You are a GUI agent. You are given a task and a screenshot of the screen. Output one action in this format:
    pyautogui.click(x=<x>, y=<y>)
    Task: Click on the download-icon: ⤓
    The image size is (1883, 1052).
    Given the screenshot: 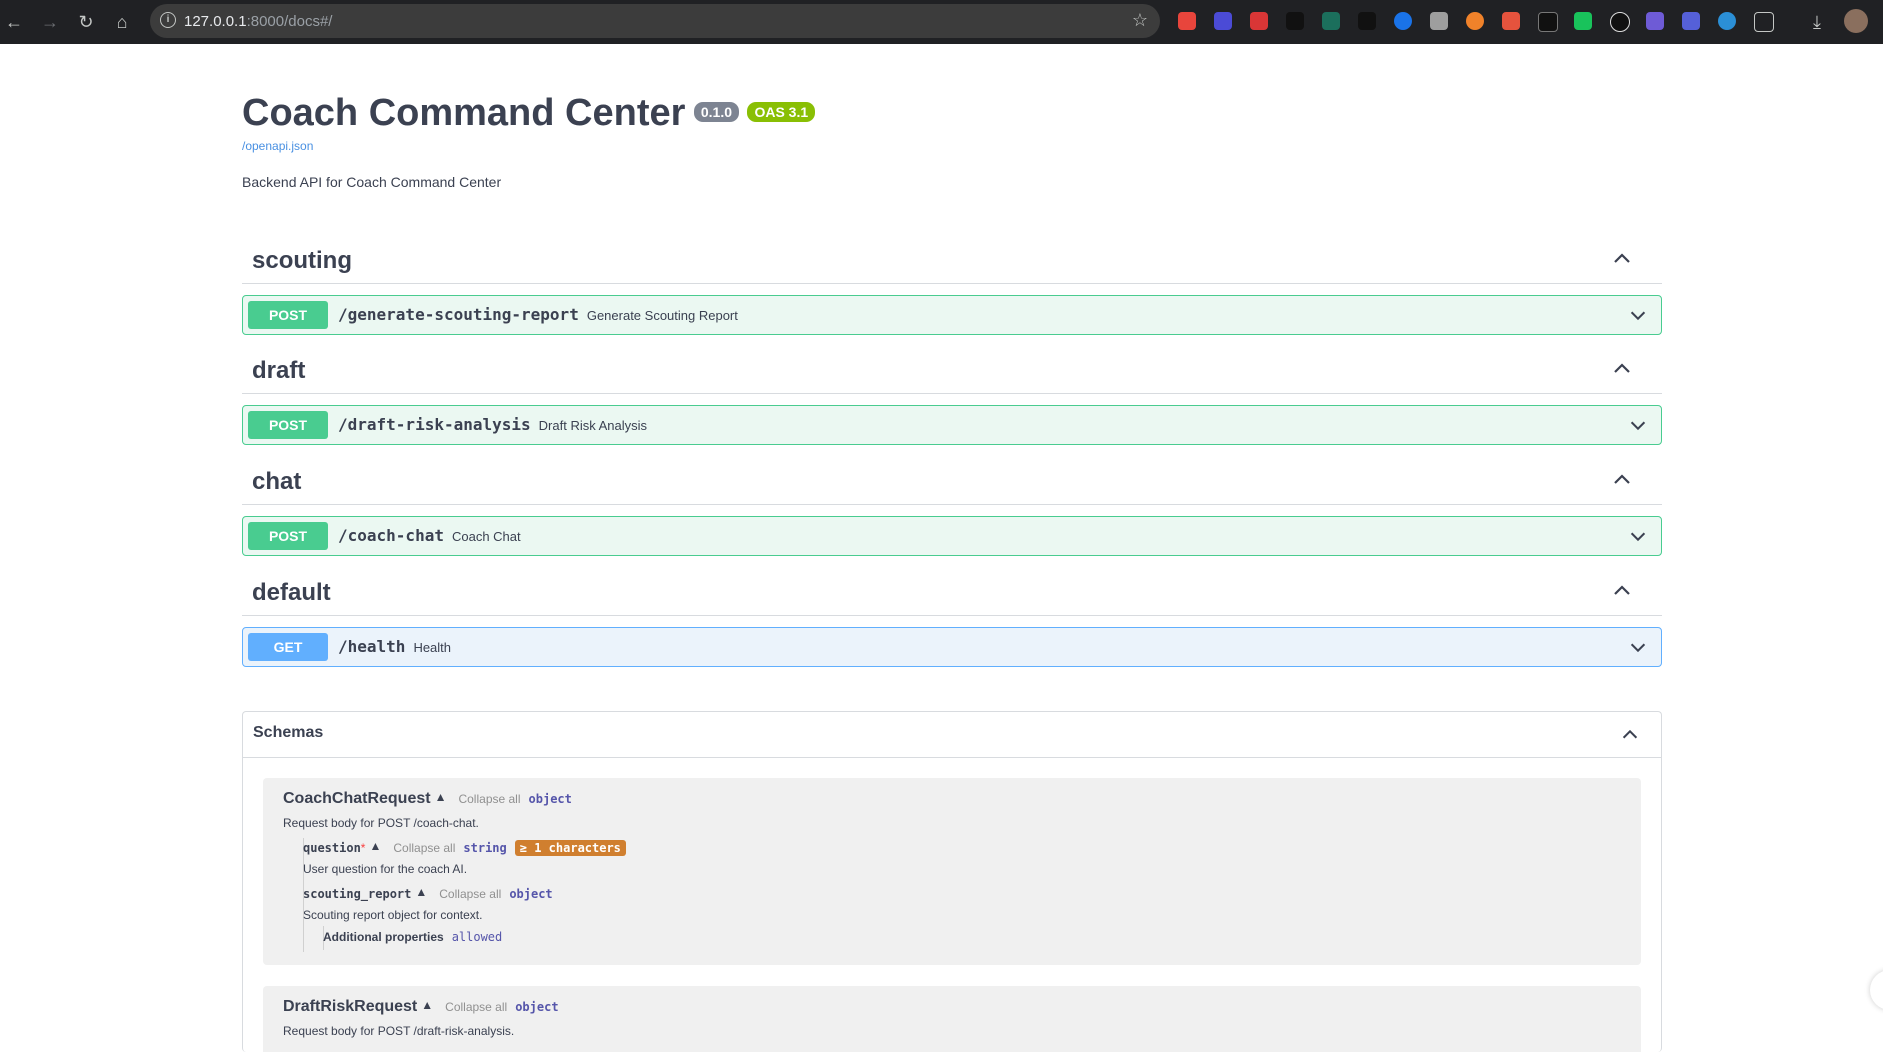 What is the action you would take?
    pyautogui.click(x=1817, y=22)
    